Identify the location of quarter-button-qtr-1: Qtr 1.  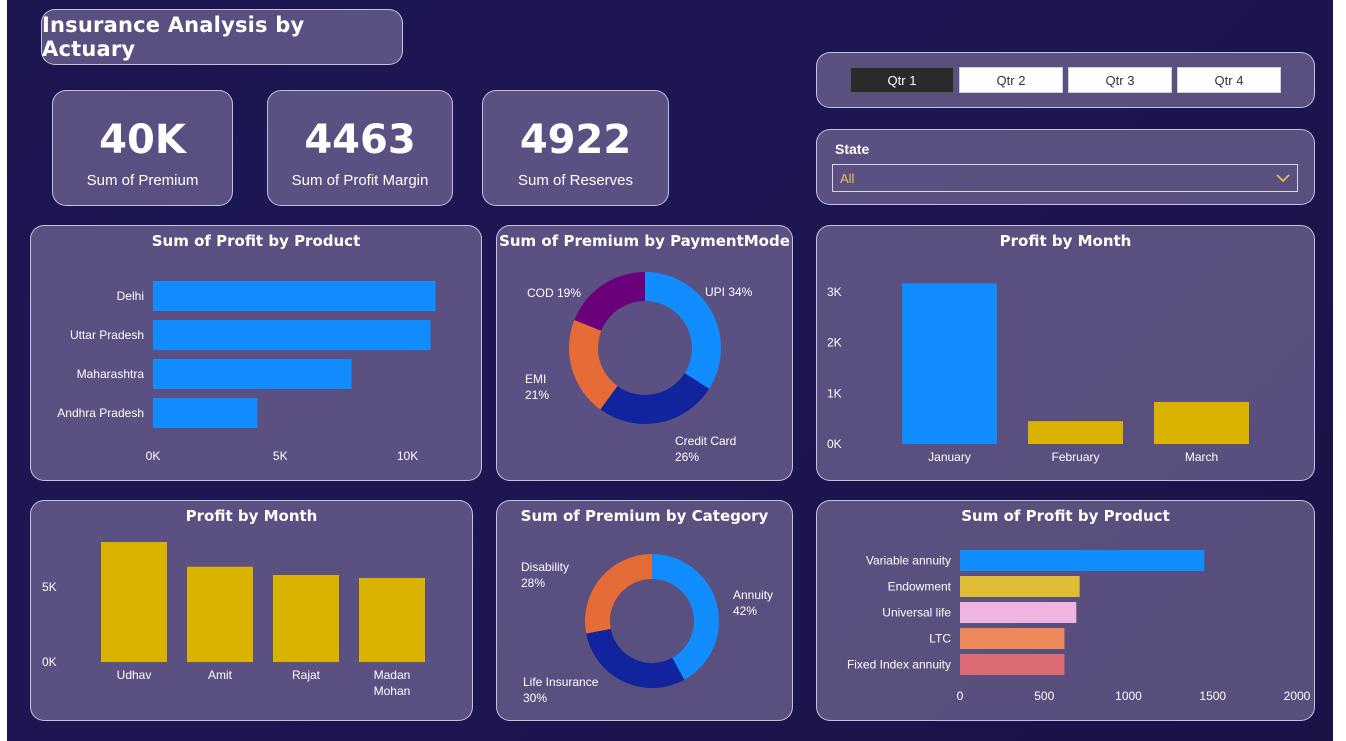
(902, 80).